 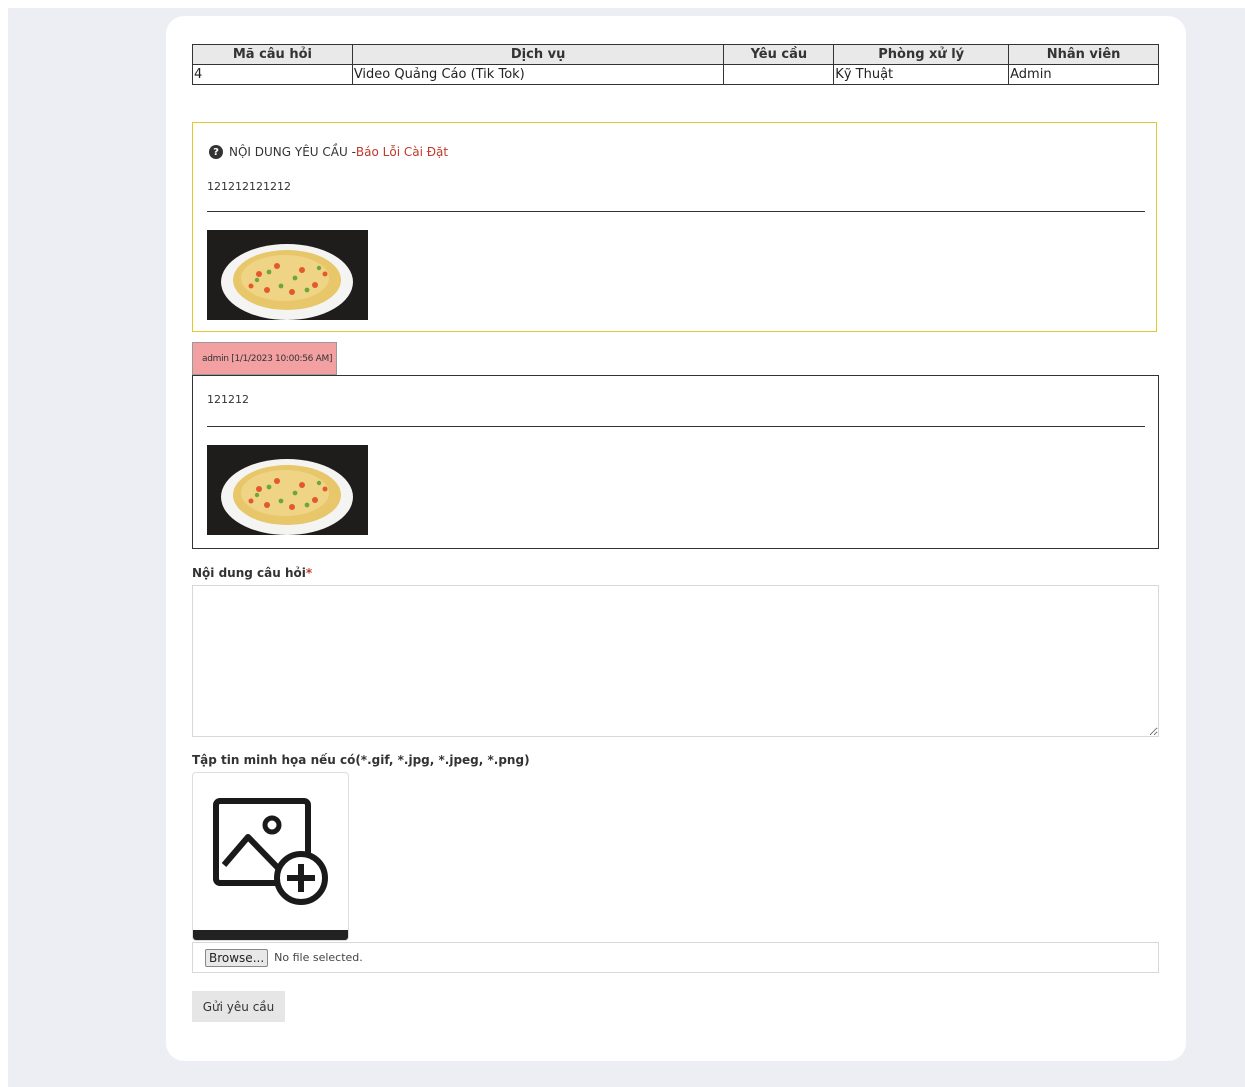 I want to click on reply-content-box: 121212, so click(x=675, y=462).